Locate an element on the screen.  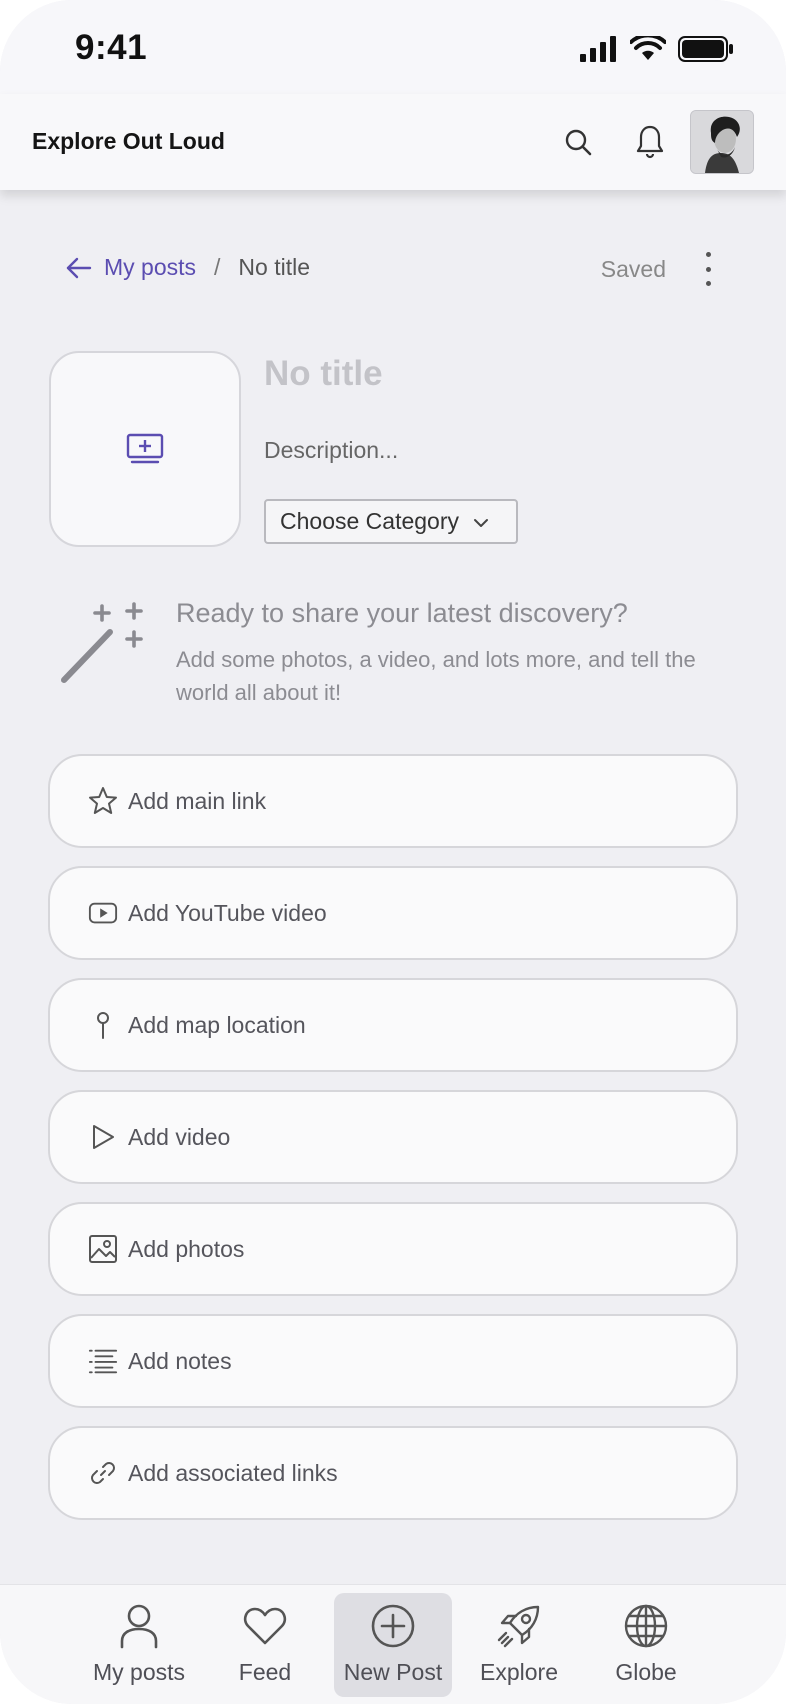
action-label: Add map location is located at coordinates (217, 1024).